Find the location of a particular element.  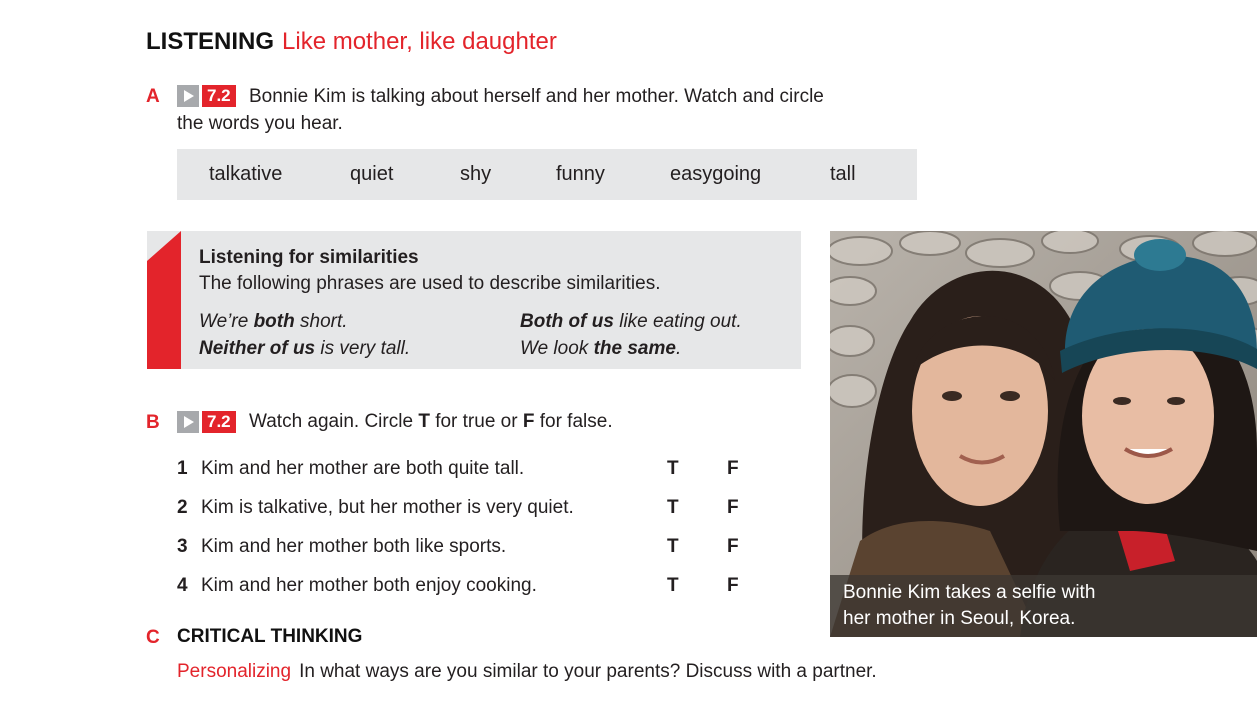

section-heading: LISTENING is located at coordinates (210, 41).